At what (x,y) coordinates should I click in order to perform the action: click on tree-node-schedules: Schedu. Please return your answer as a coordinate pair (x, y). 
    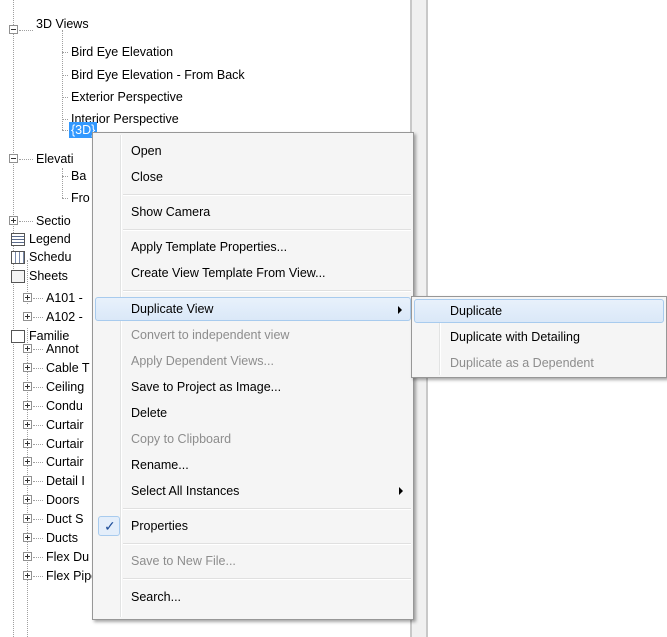
    Looking at the image, I should click on (50, 257).